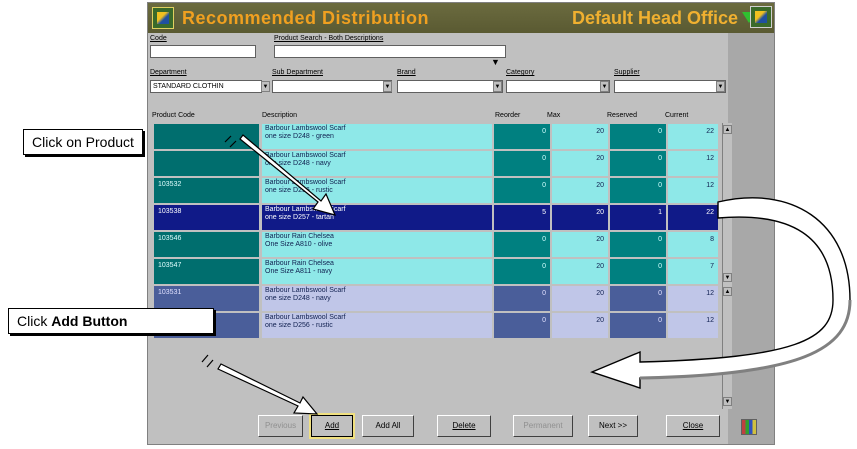 The height and width of the screenshot is (449, 857). I want to click on arrow-to-add-button-icon, so click(260, 384).